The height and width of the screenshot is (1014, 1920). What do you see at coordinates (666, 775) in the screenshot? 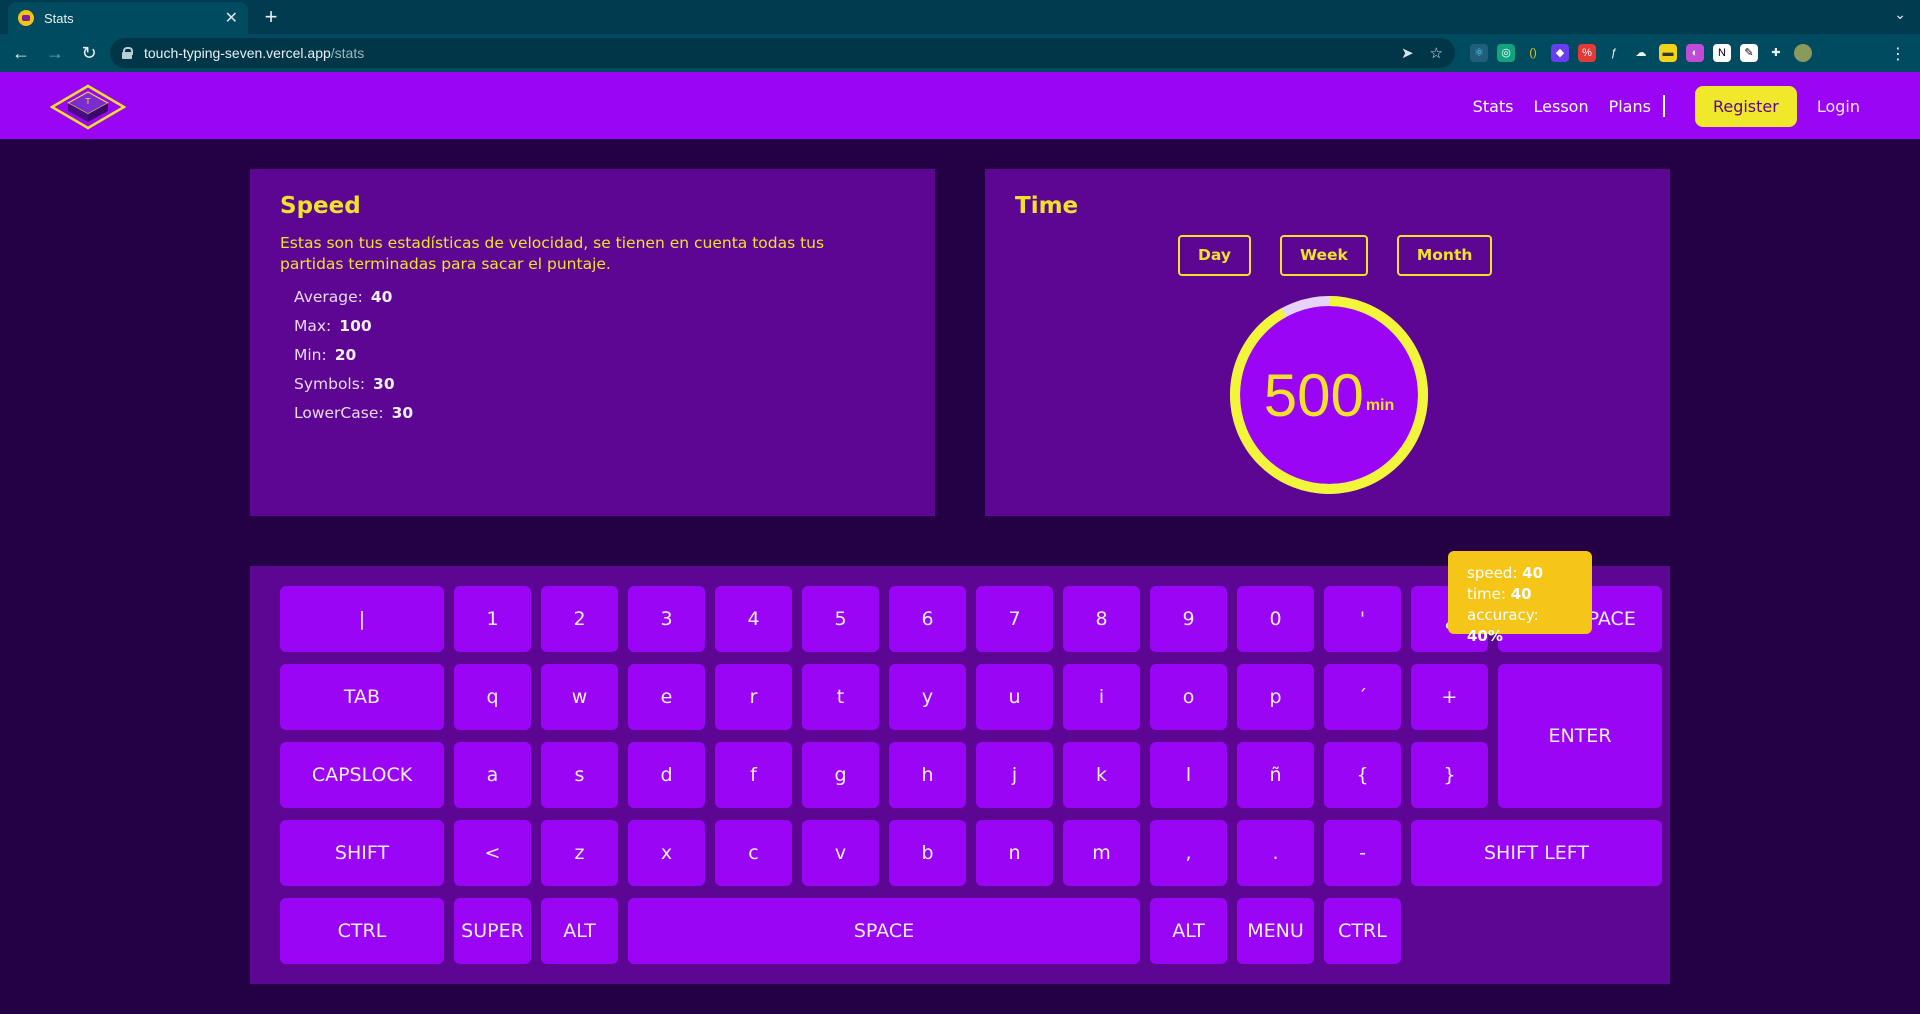
I see `key-d: d` at bounding box center [666, 775].